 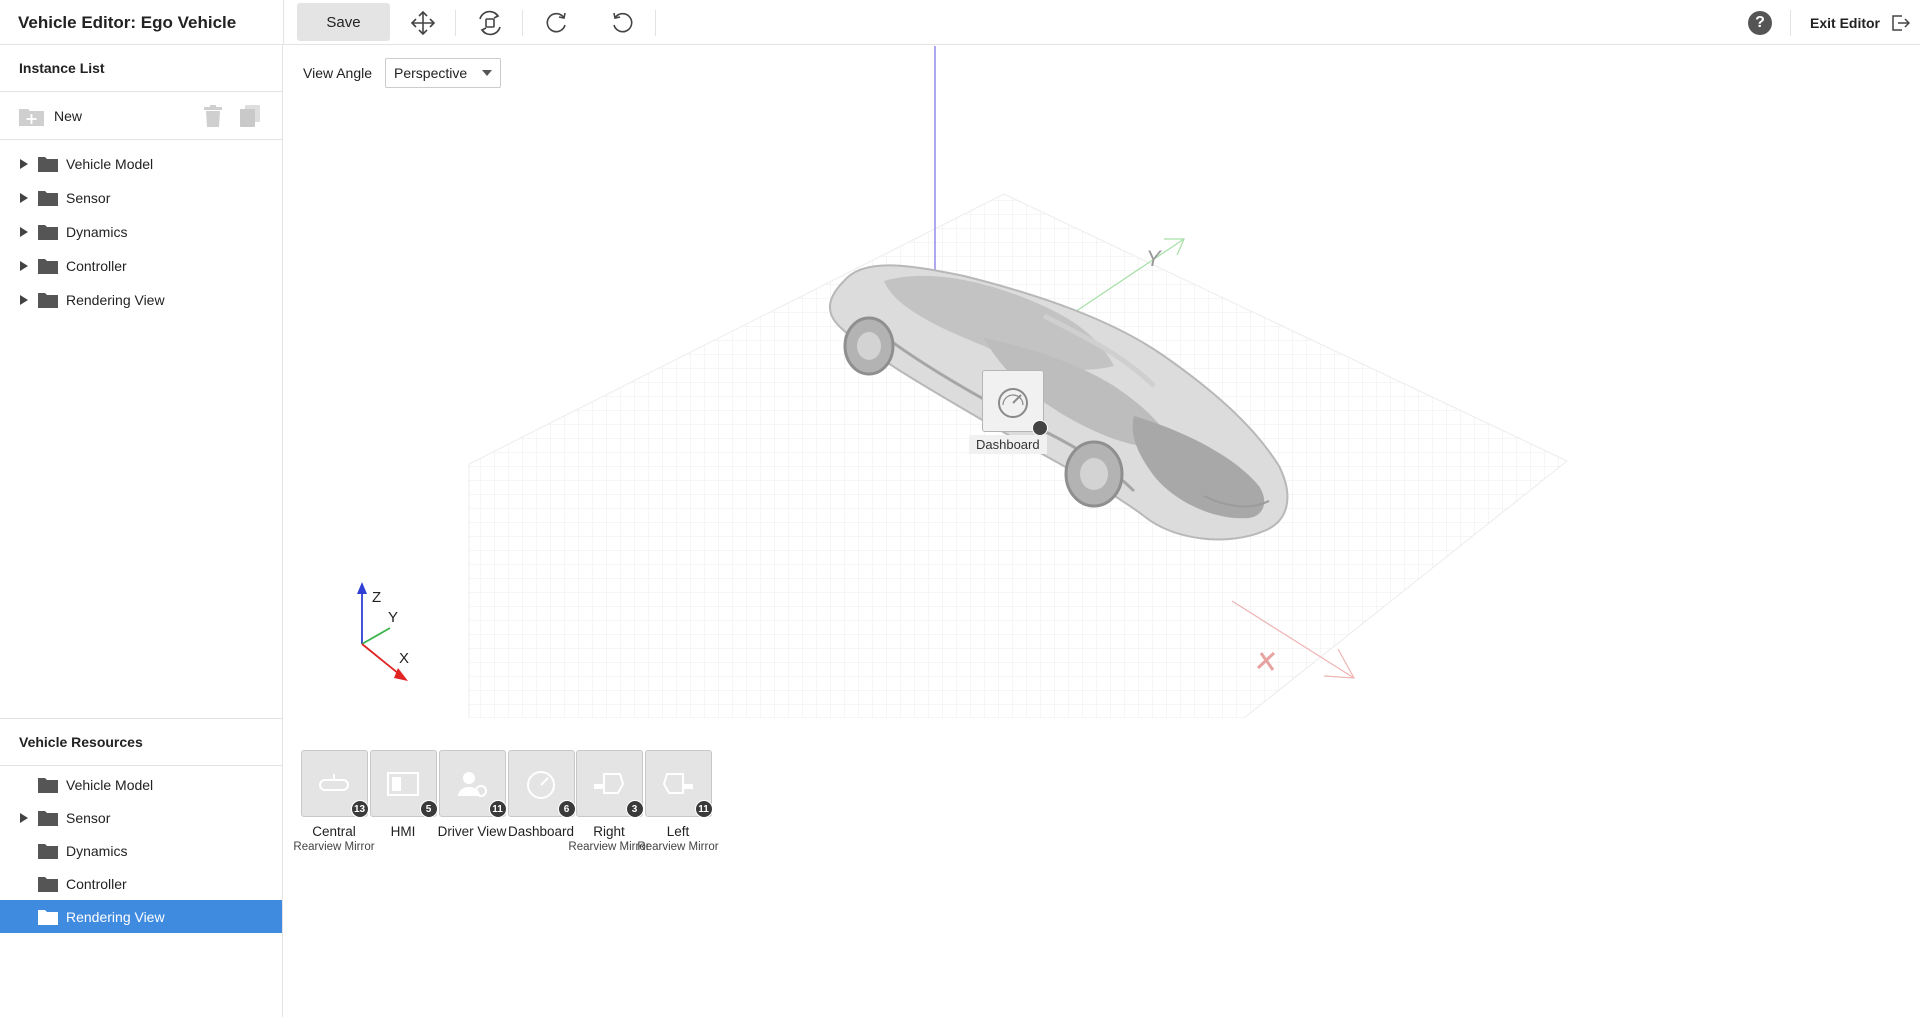 I want to click on resource-tile: 5, so click(x=403, y=784).